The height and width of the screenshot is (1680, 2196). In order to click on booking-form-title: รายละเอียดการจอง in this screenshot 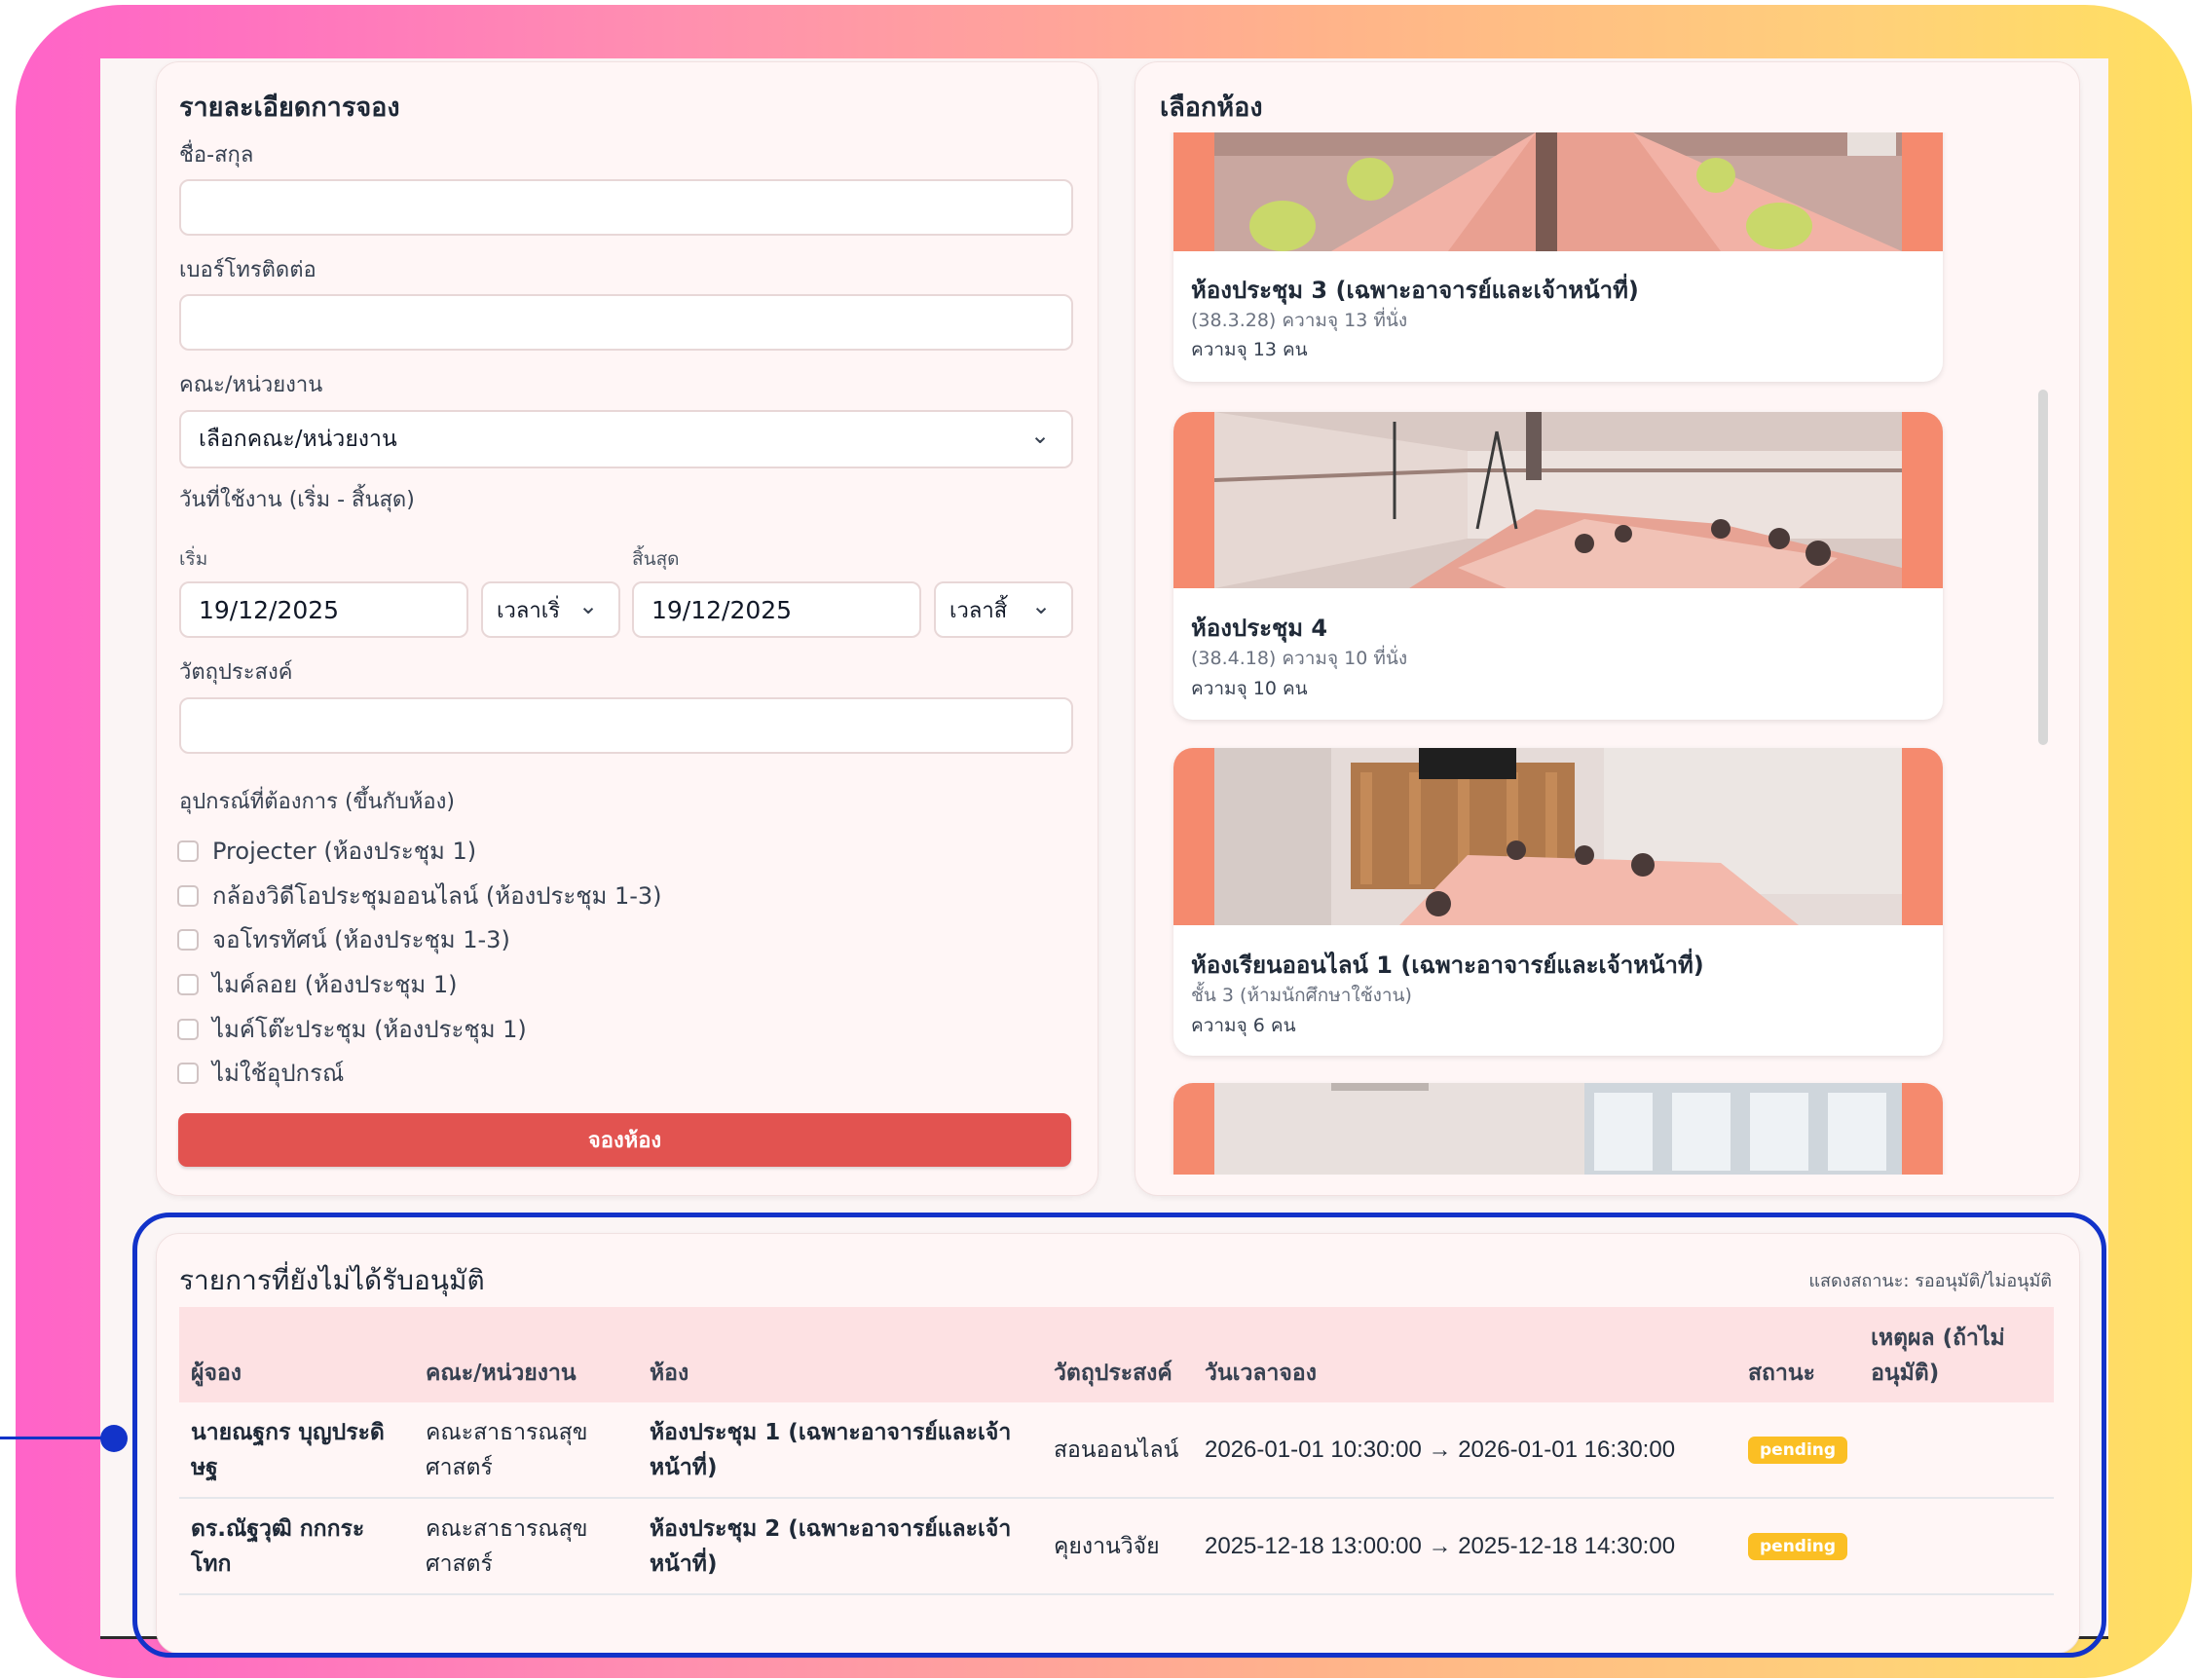, I will do `click(289, 108)`.